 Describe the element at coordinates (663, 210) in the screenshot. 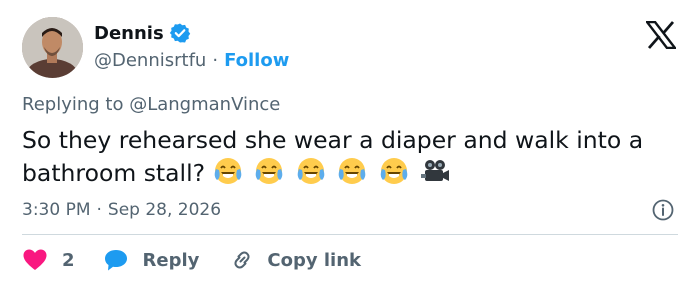

I see `info-icon` at that location.